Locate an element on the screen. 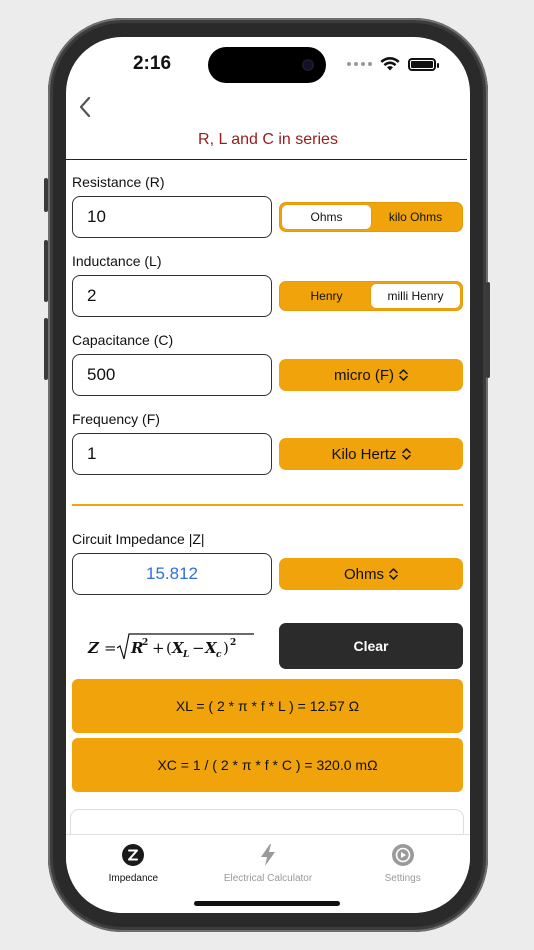  tab-impedance-label: Impedance is located at coordinates (133, 878).